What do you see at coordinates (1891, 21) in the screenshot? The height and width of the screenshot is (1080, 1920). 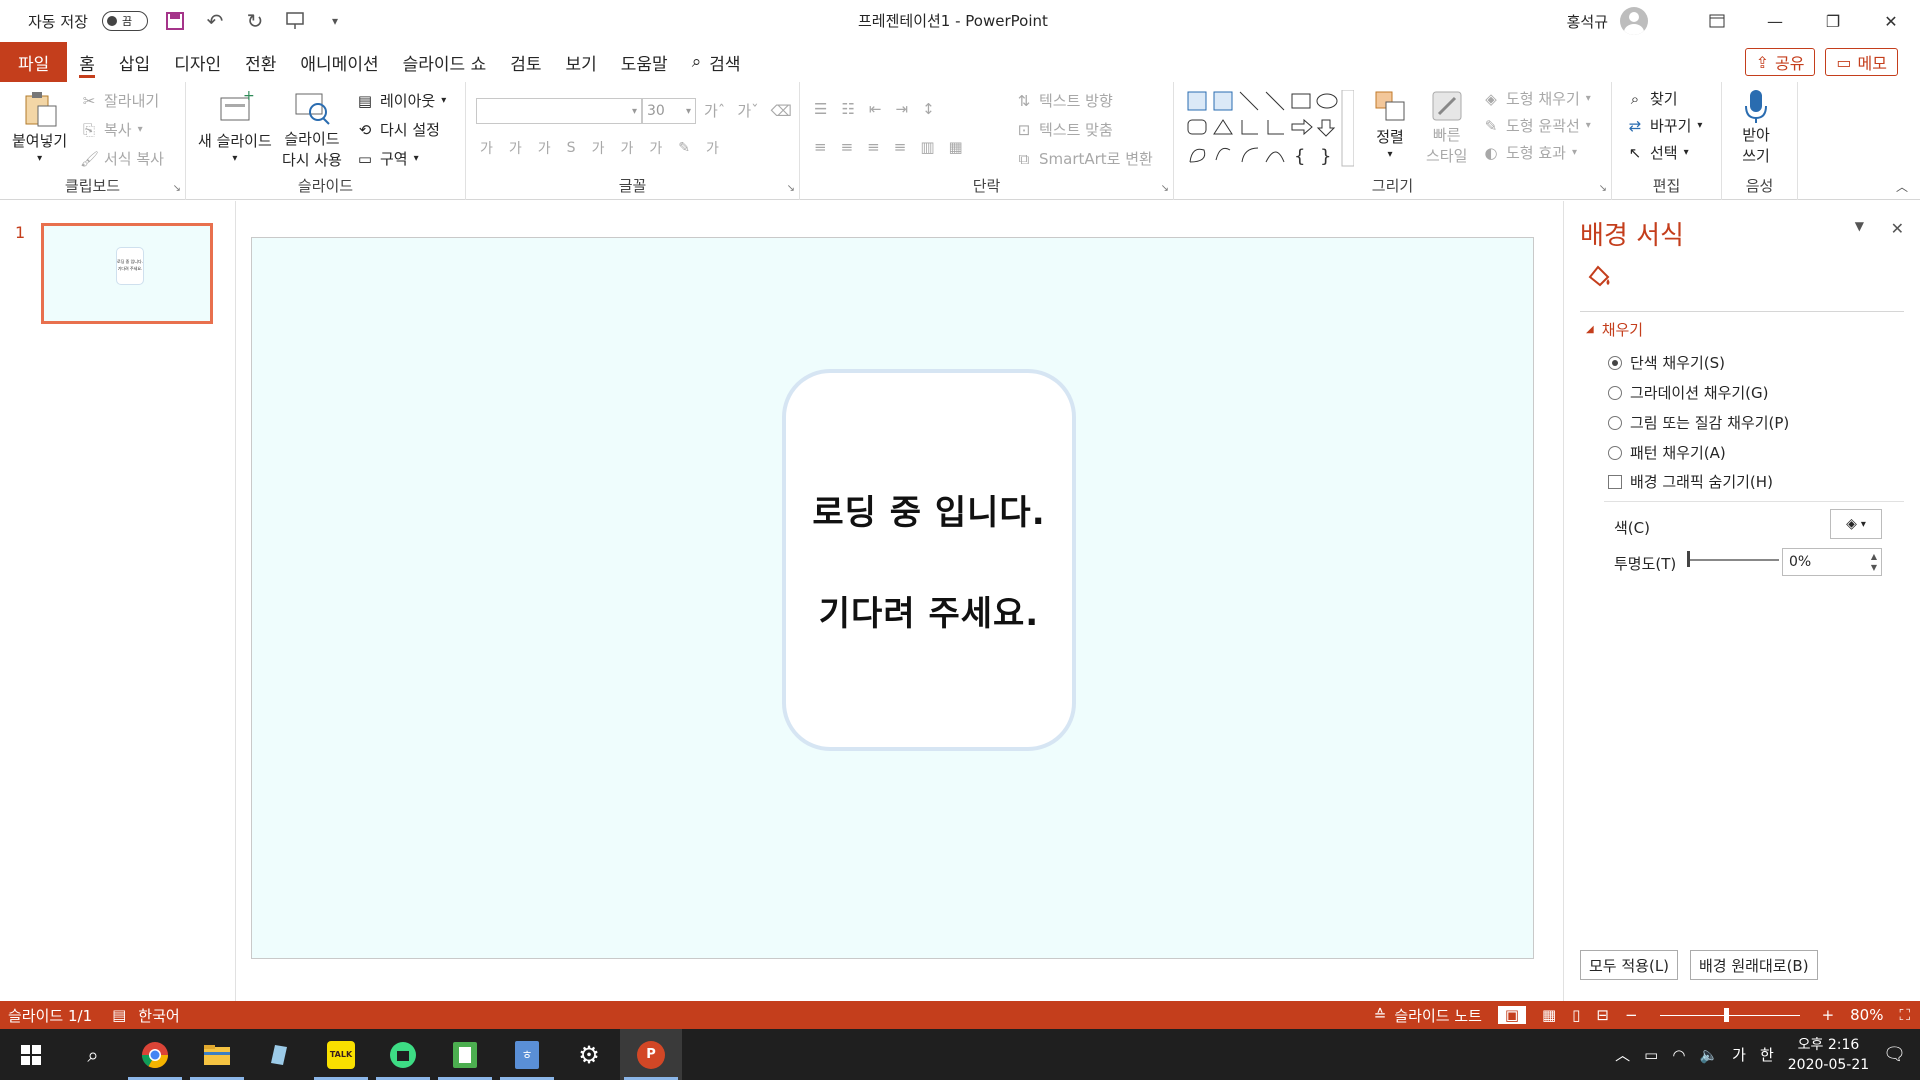 I see `close-icon: ✕` at bounding box center [1891, 21].